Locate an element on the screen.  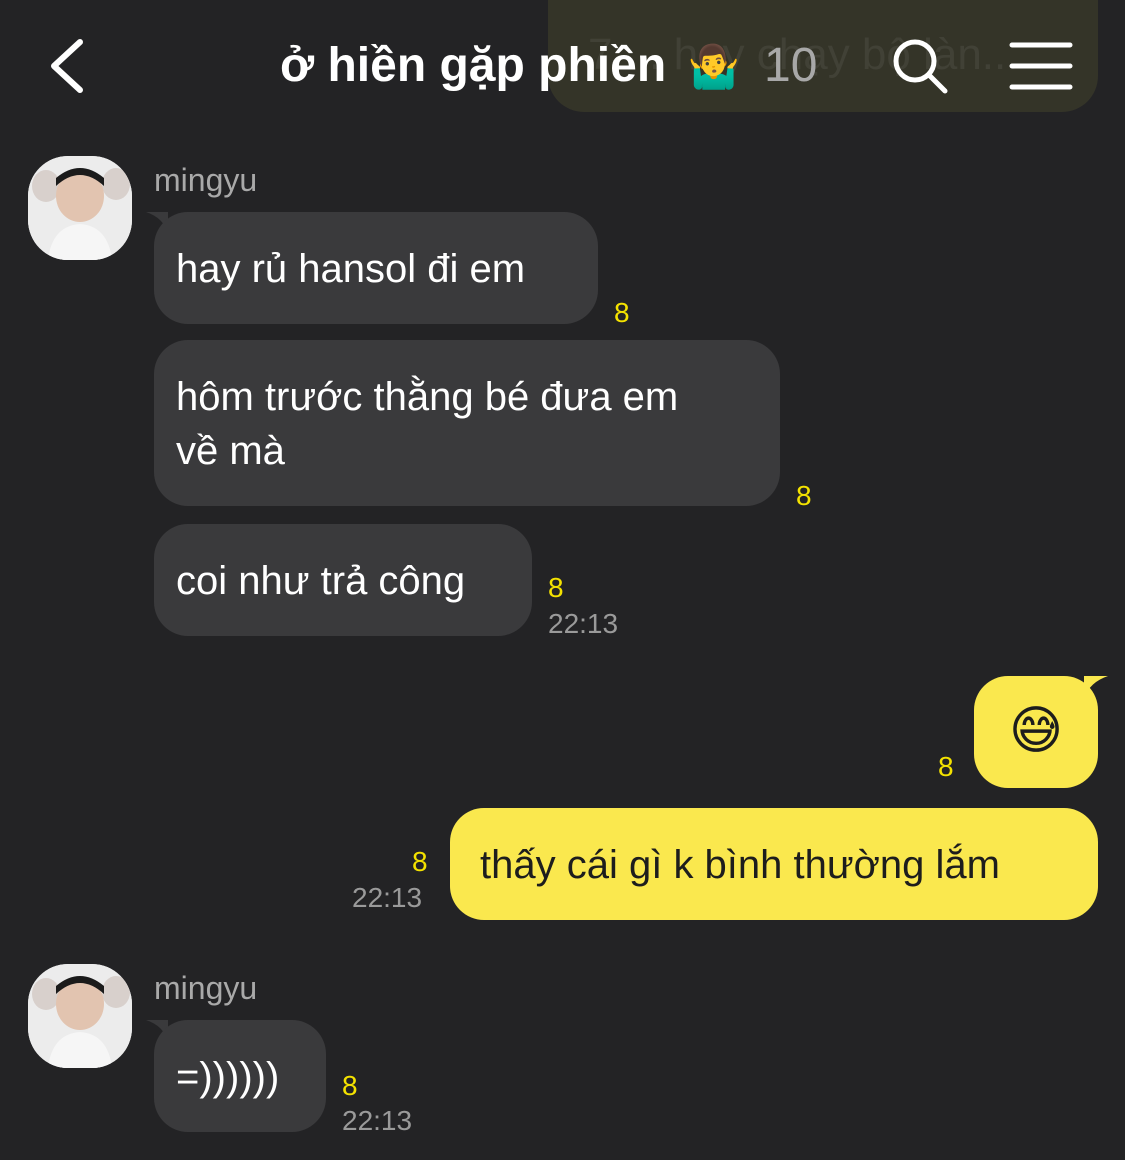
hamburger-menu-icon is located at coordinates (1041, 66).